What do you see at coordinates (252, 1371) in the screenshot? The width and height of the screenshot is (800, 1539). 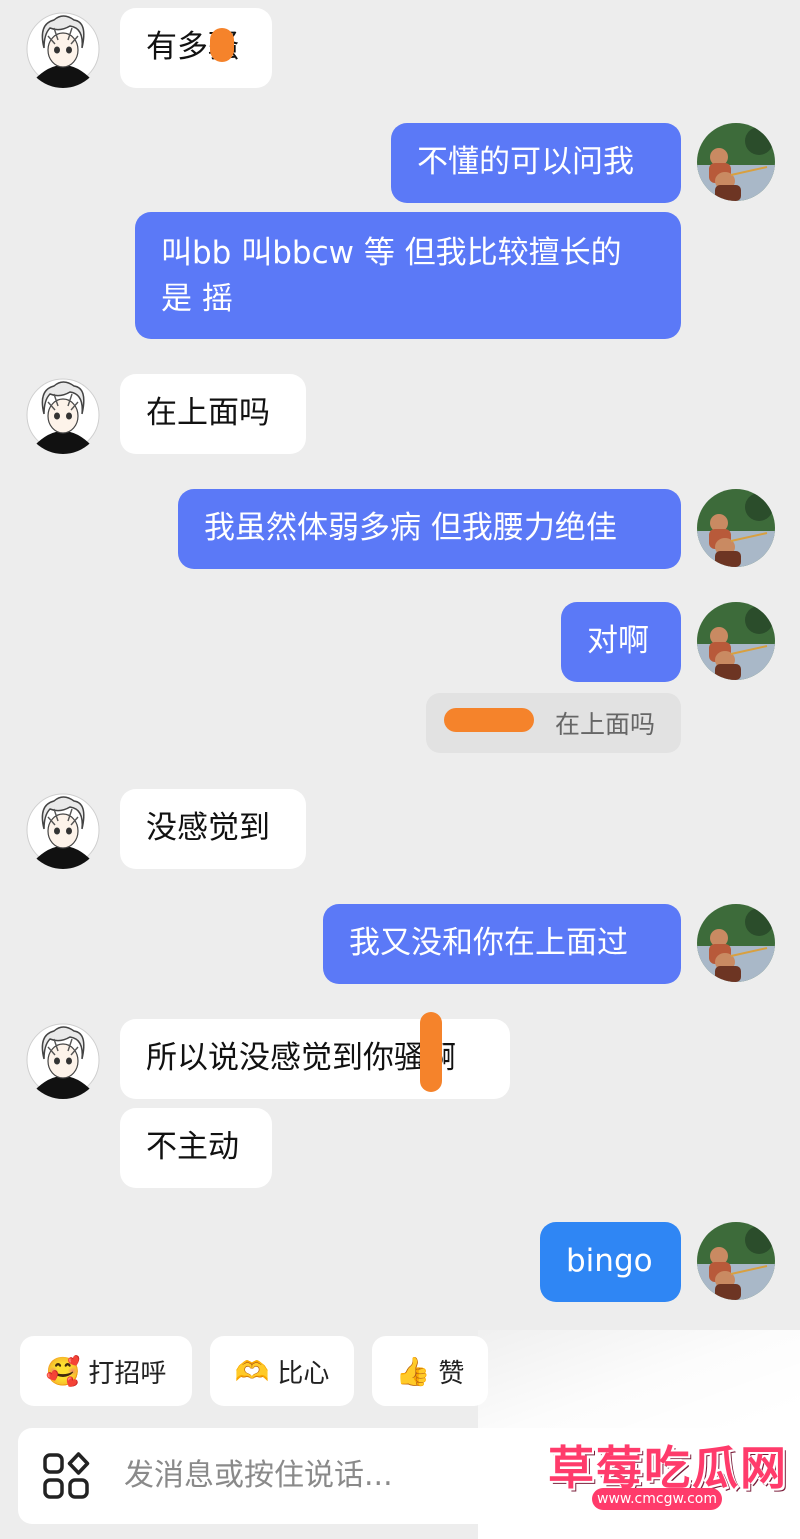 I see `heart-hands-icon: 🫶` at bounding box center [252, 1371].